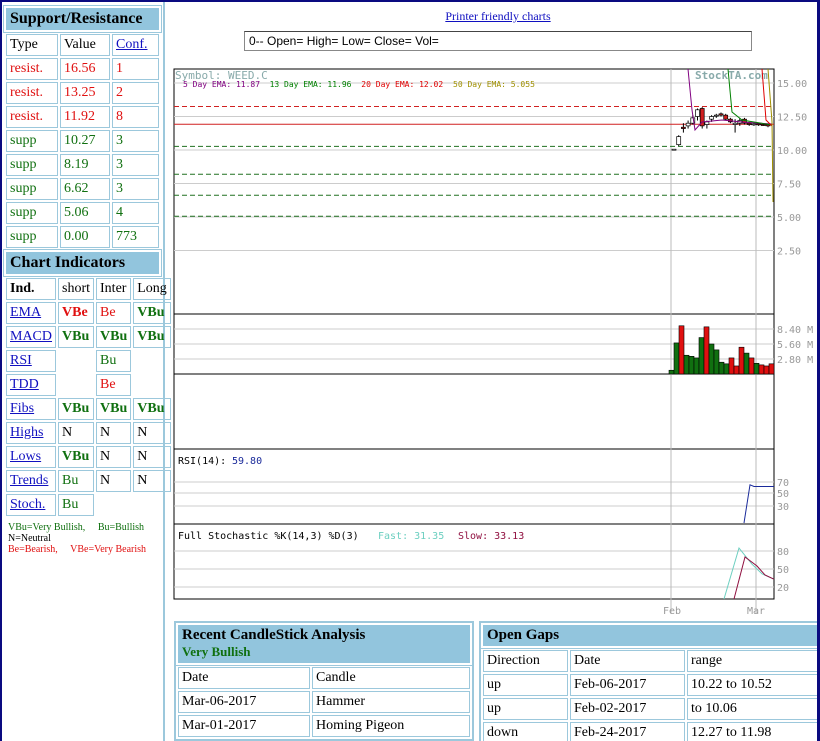  Describe the element at coordinates (795, 330) in the screenshot. I see `volume-tick-label: 8.40 M` at that location.